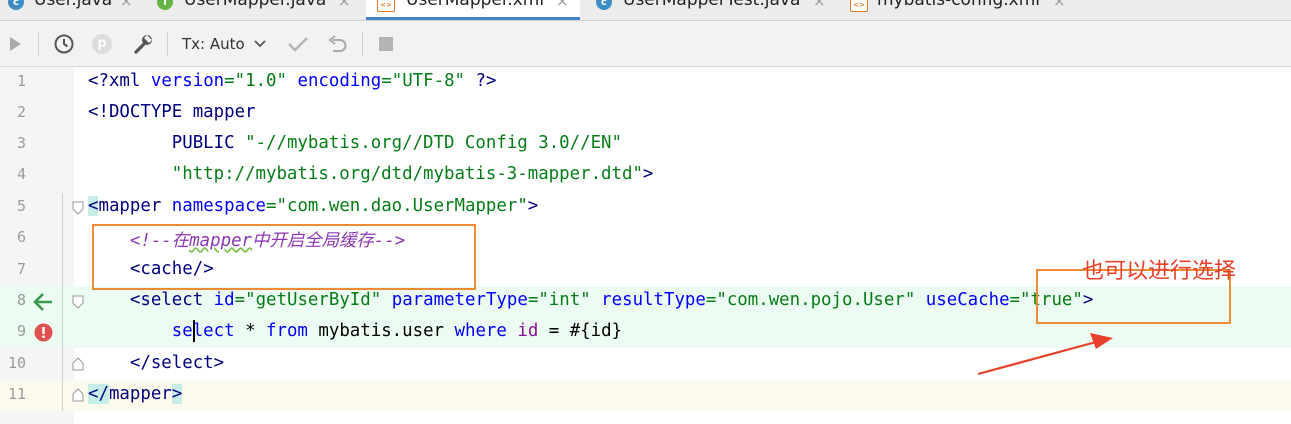  What do you see at coordinates (475, 5) in the screenshot?
I see `tab-label: UserMapper.xml` at bounding box center [475, 5].